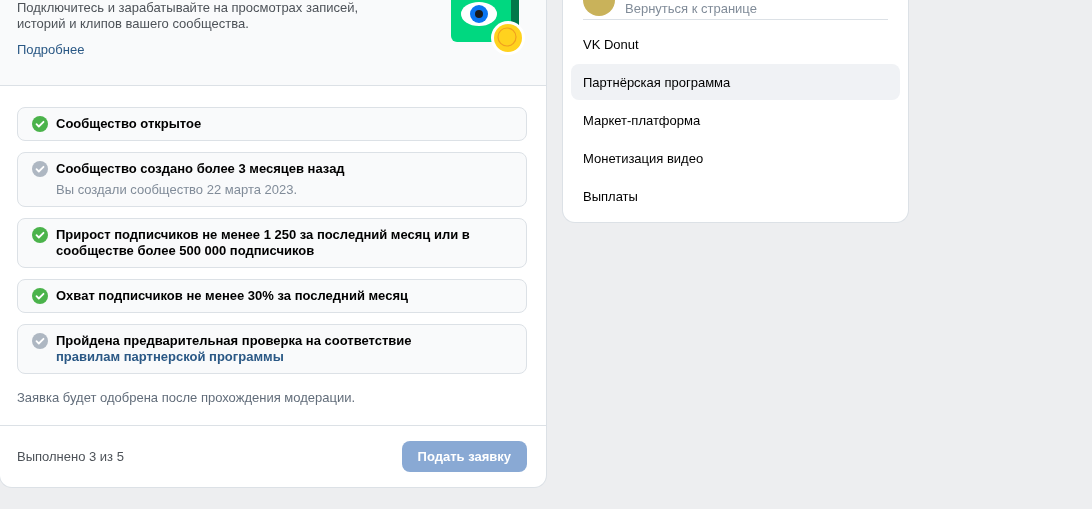 This screenshot has width=1092, height=509. Describe the element at coordinates (232, 296) in the screenshot. I see `requirement-text: Охват подписчиков не менее 30% за последний месяц` at that location.